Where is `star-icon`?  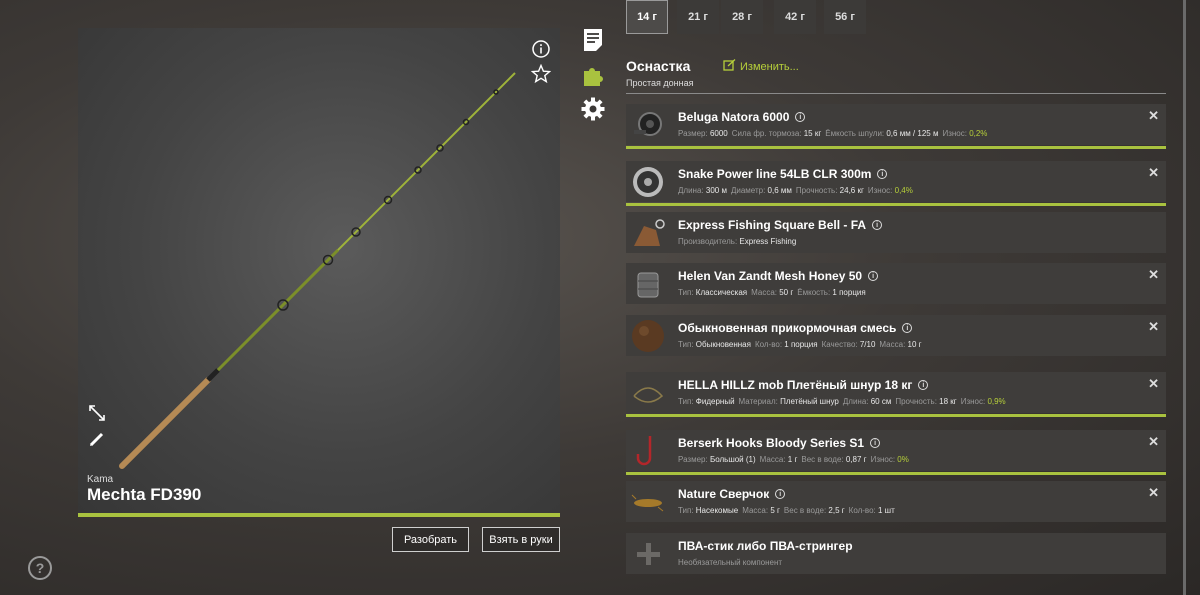
star-icon is located at coordinates (541, 74).